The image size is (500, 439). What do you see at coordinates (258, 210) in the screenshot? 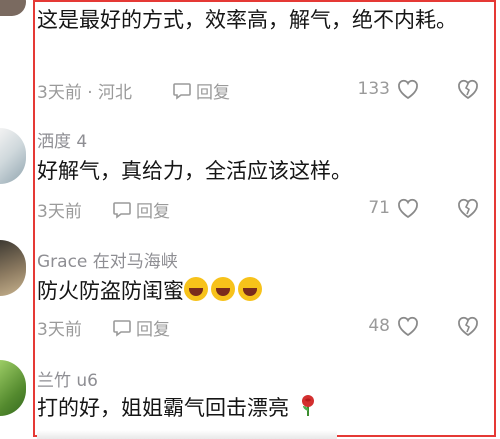
I see `comment-meta: 3天前 回复 71` at bounding box center [258, 210].